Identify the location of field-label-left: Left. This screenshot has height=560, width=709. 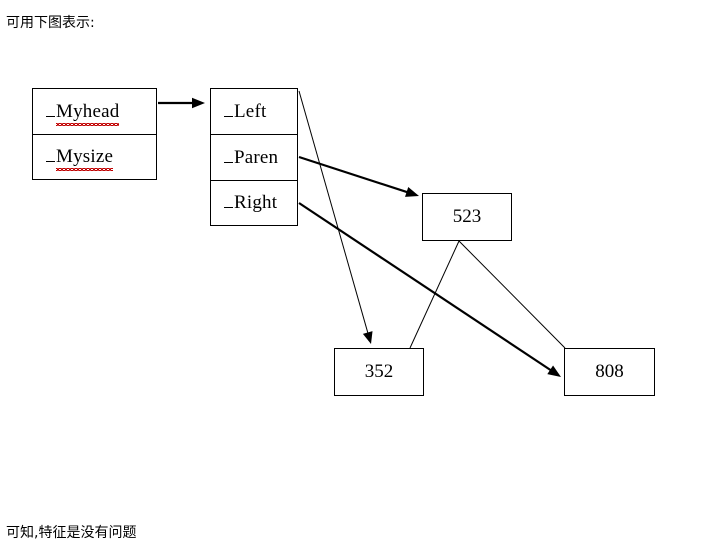
(245, 112).